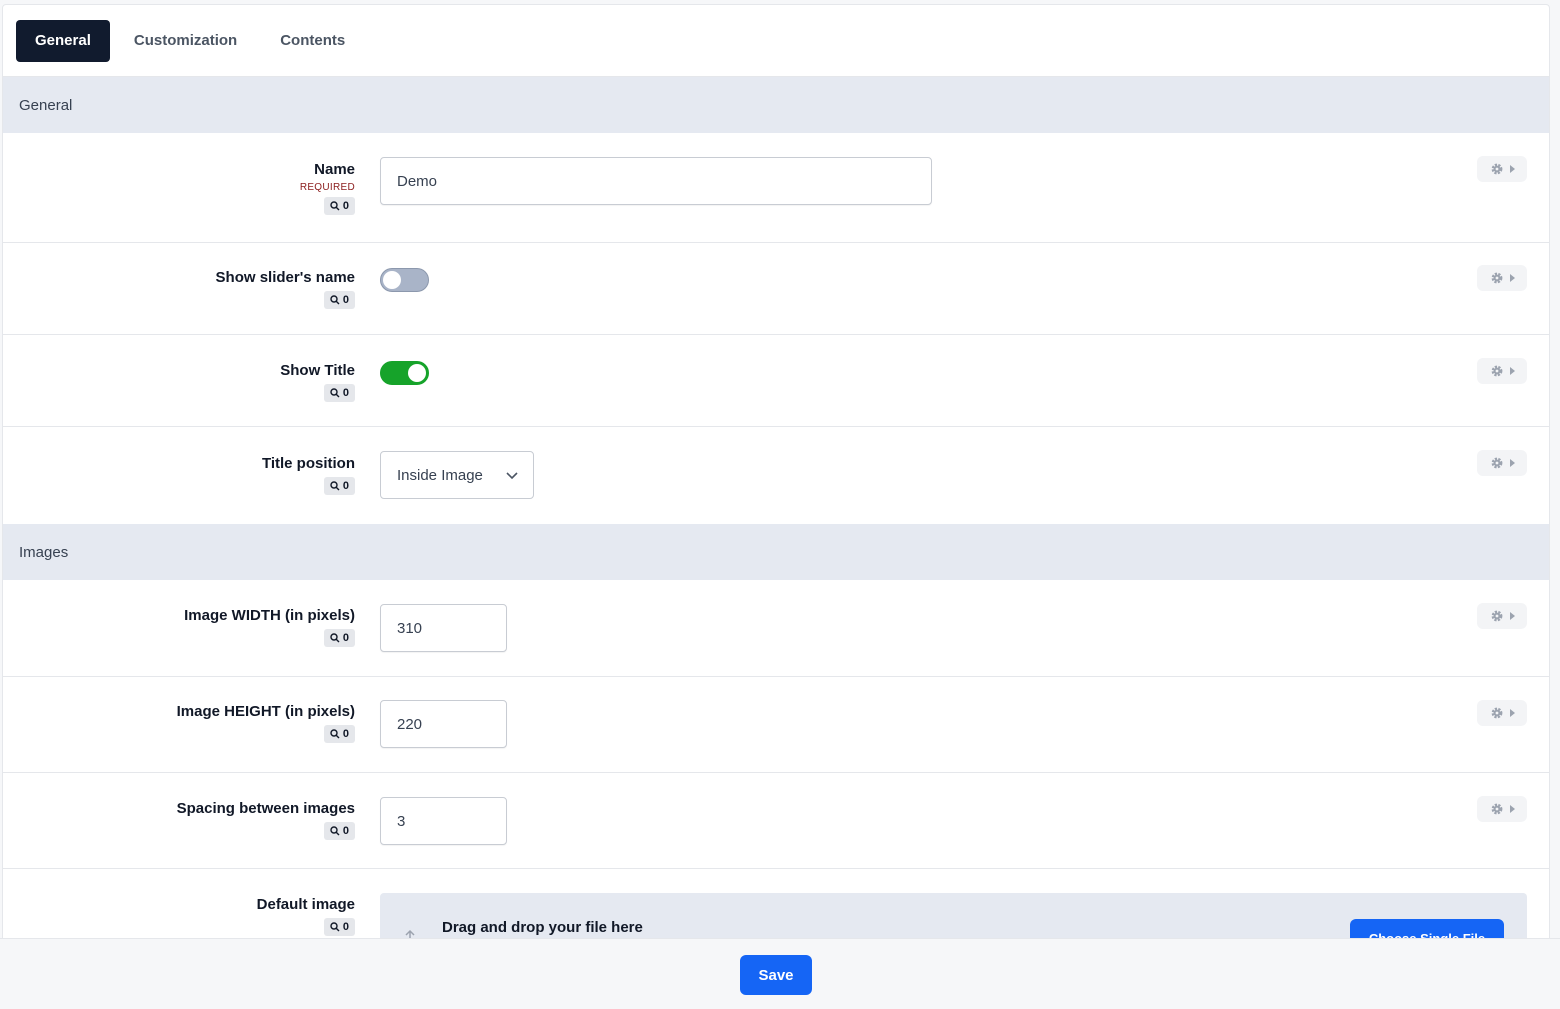 The image size is (1560, 1009). I want to click on field-label-image-height: Image HEIGHT (in pixels), so click(265, 711).